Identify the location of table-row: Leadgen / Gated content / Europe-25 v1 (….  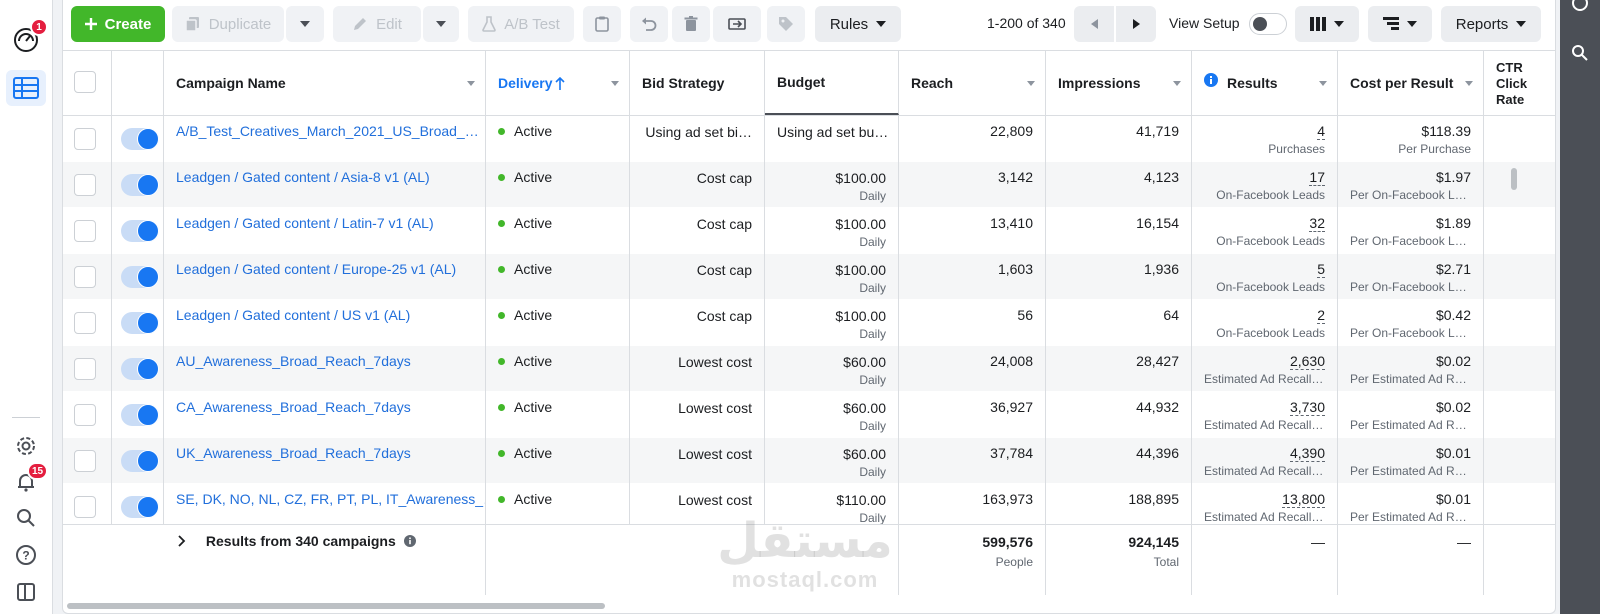
(809, 277).